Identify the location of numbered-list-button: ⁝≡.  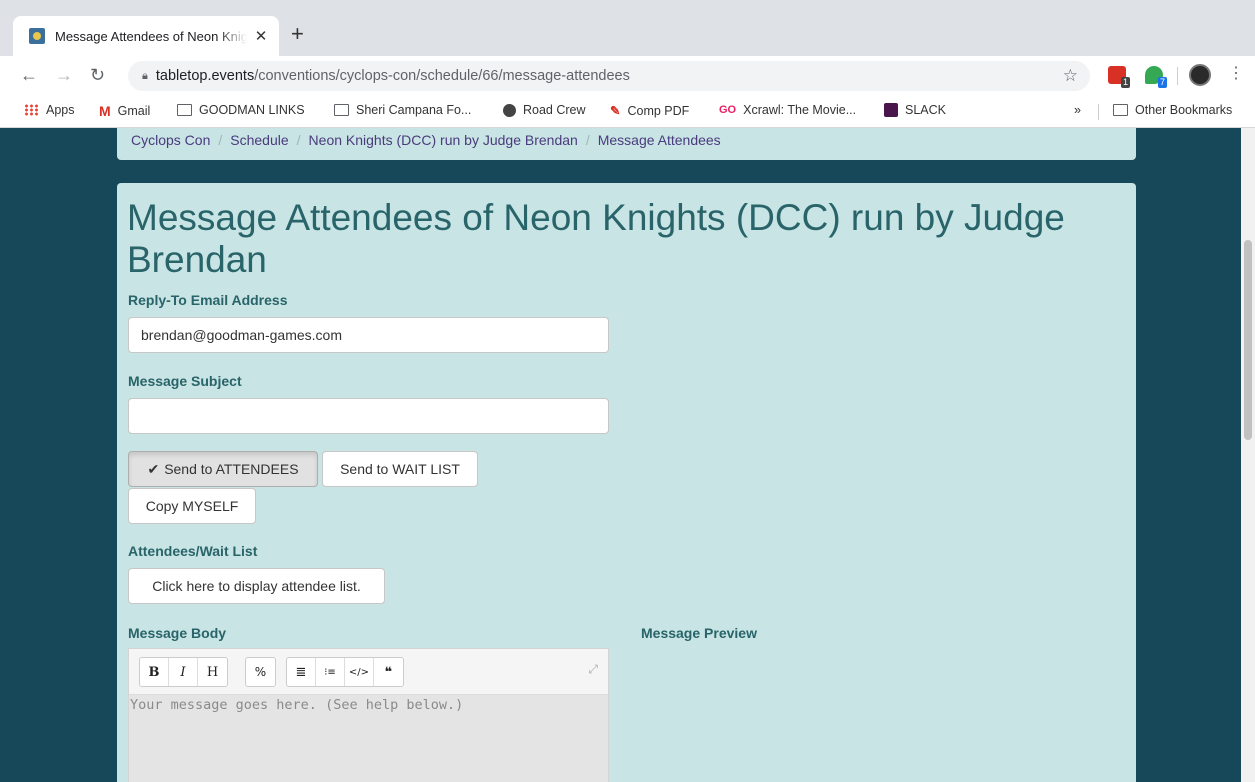
(330, 672).